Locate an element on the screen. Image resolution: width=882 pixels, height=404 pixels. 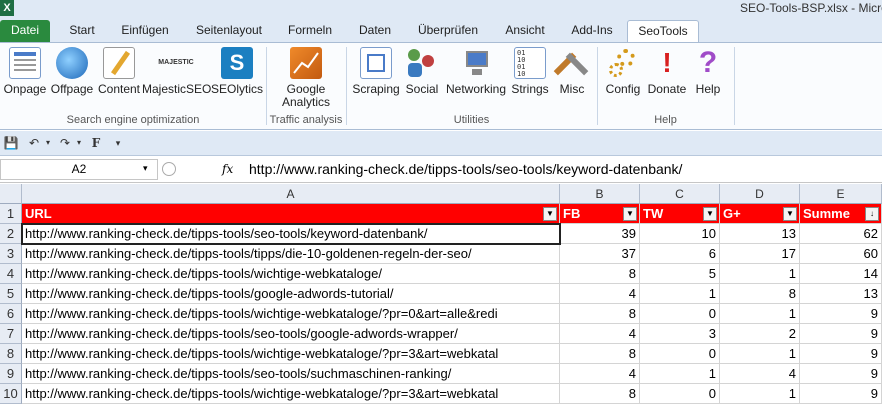
column-header-c: C is located at coordinates (680, 194).